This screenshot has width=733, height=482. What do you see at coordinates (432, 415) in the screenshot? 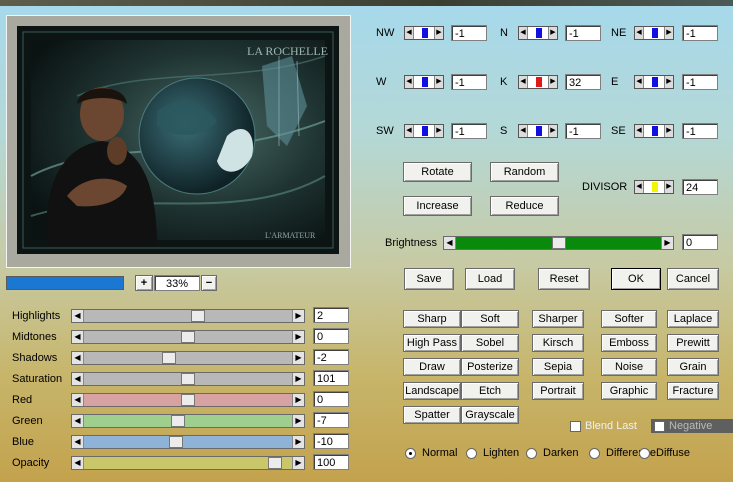
I see `preset-button-spatter: Spatter` at bounding box center [432, 415].